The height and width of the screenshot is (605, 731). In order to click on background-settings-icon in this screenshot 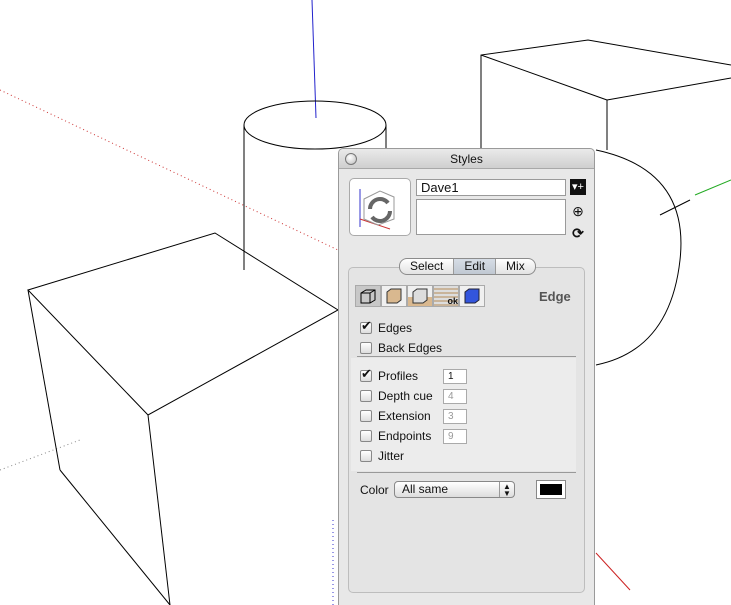, I will do `click(420, 296)`.